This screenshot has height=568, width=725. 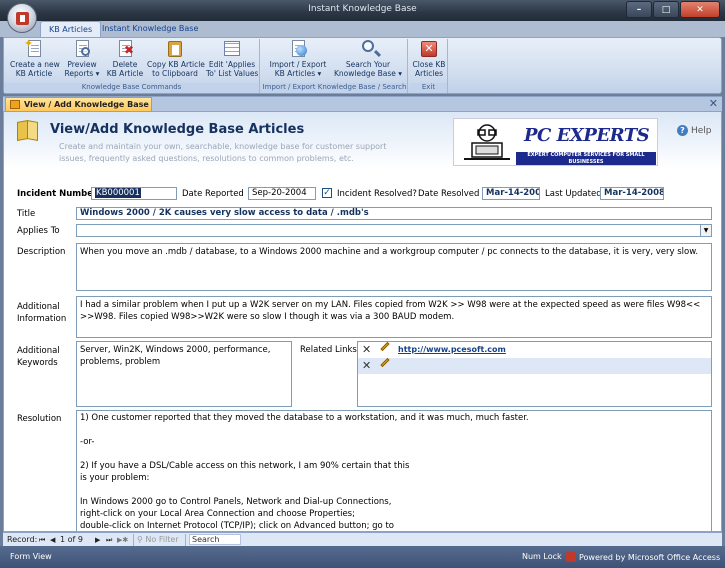 I want to click on title-label: Title, so click(x=26, y=214).